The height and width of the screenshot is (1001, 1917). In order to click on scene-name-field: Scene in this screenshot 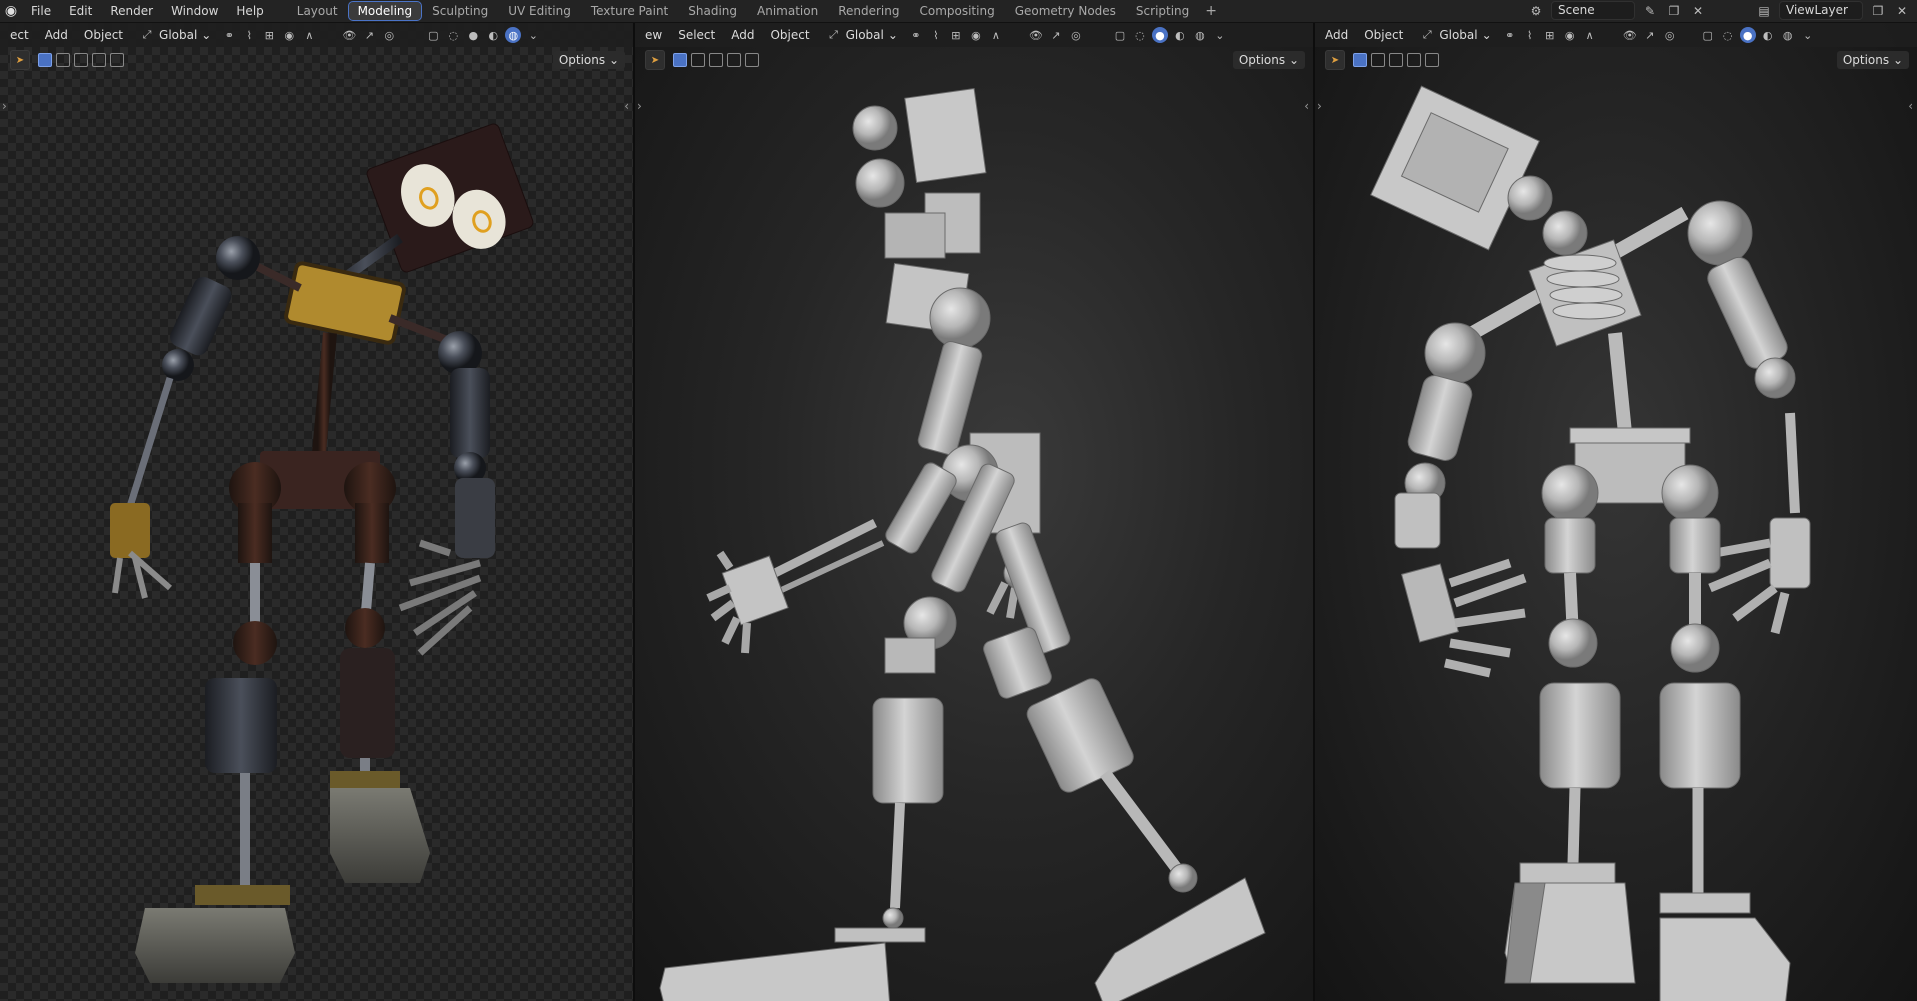, I will do `click(1593, 10)`.